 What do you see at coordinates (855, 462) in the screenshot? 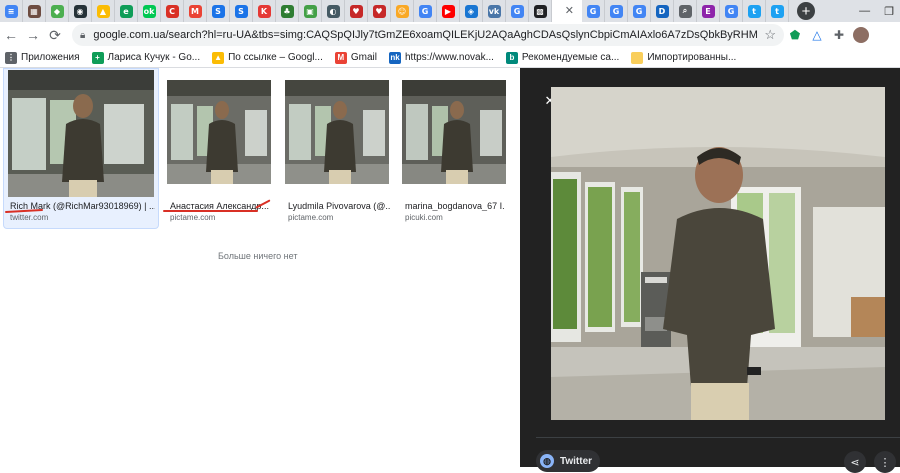
I see `share-icon: ⋖` at bounding box center [855, 462].